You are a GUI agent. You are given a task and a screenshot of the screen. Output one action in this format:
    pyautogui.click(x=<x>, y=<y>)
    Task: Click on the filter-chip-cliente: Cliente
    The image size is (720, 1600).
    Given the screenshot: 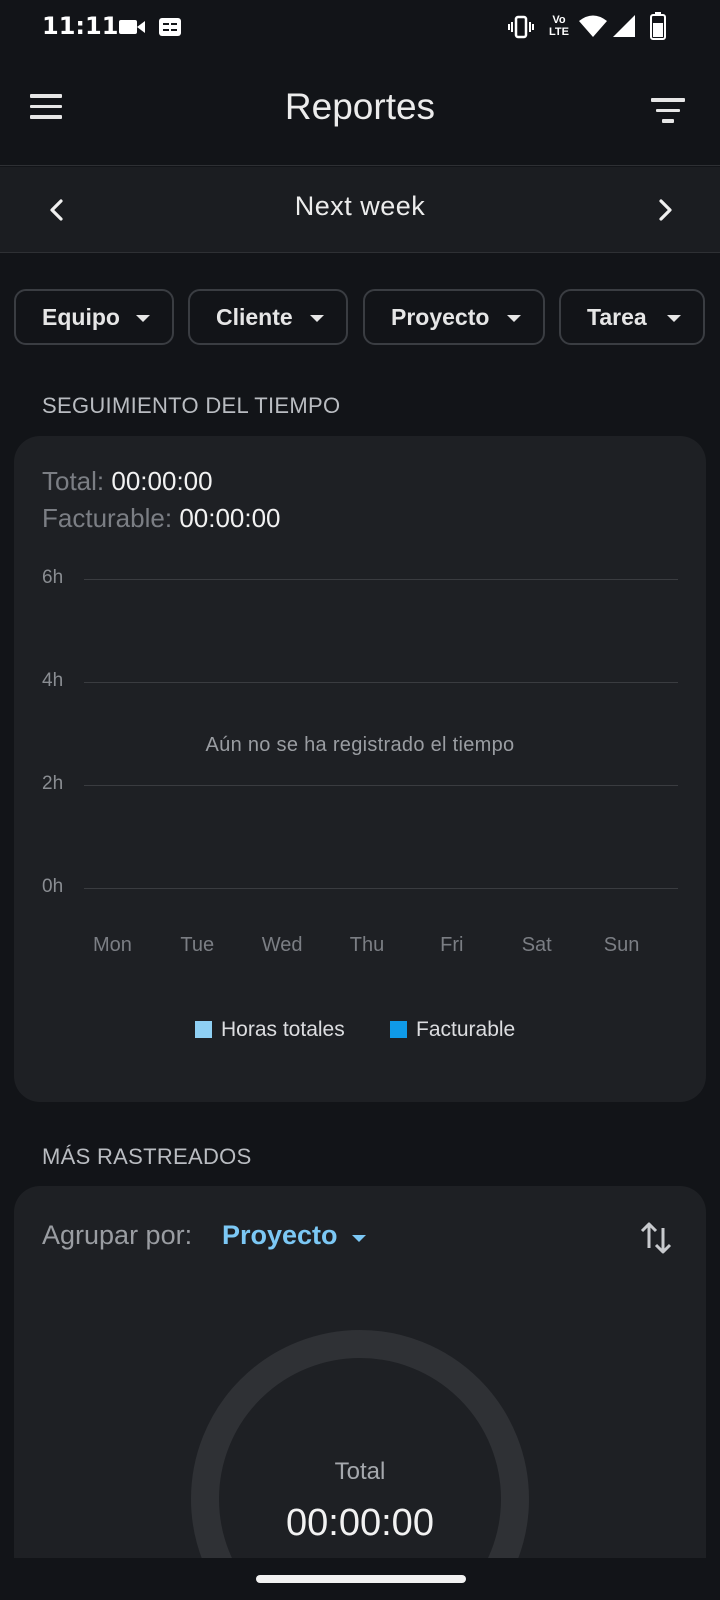 What is the action you would take?
    pyautogui.click(x=268, y=317)
    